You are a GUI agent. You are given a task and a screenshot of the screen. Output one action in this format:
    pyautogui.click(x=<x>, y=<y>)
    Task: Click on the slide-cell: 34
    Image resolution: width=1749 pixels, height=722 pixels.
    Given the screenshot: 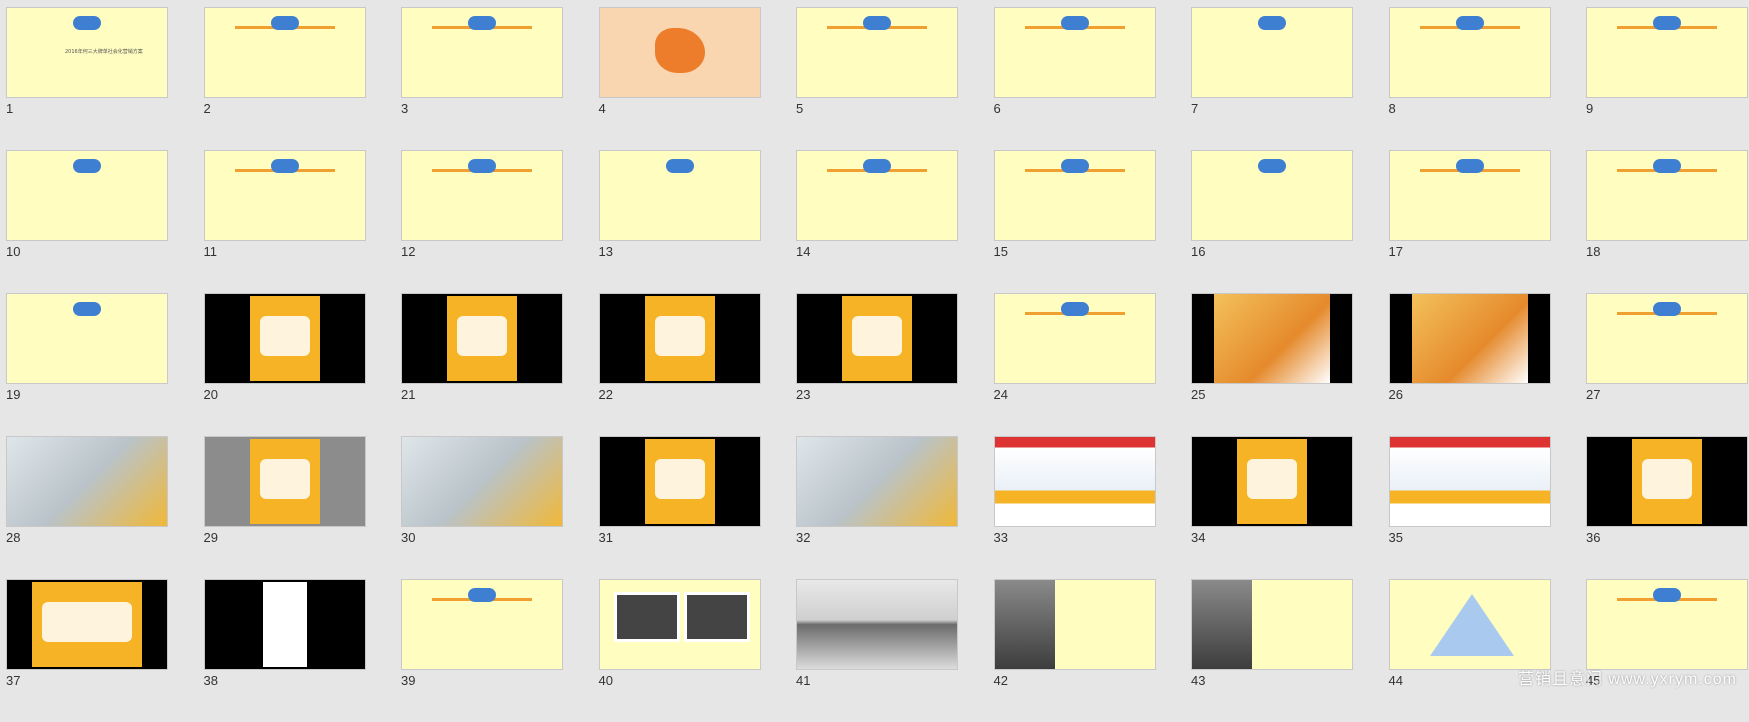 What is the action you would take?
    pyautogui.click(x=1272, y=507)
    